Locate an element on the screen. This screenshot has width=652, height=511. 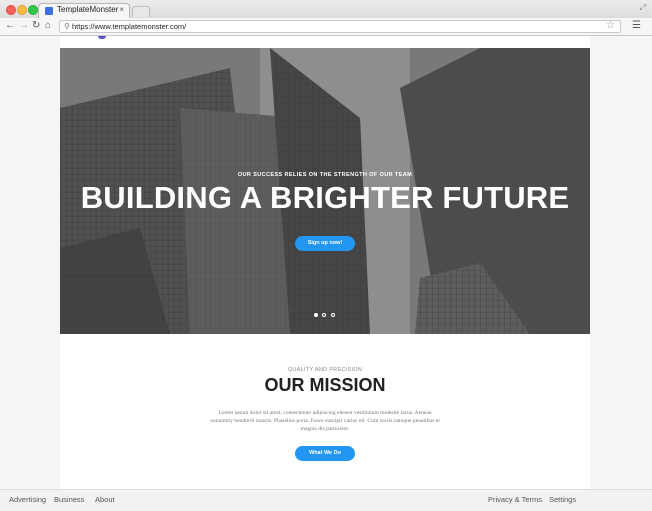
url-text: https://www.templatemonster.com/ is located at coordinates (129, 26).